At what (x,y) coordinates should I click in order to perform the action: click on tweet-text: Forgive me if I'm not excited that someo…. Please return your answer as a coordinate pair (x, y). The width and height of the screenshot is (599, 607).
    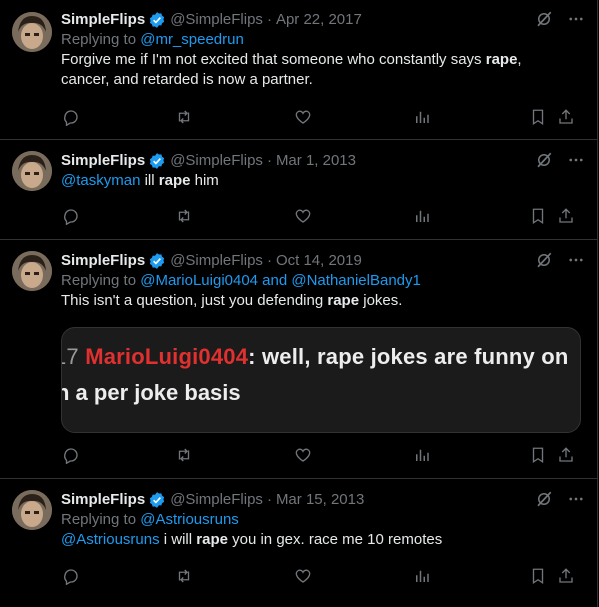
    Looking at the image, I should click on (323, 70).